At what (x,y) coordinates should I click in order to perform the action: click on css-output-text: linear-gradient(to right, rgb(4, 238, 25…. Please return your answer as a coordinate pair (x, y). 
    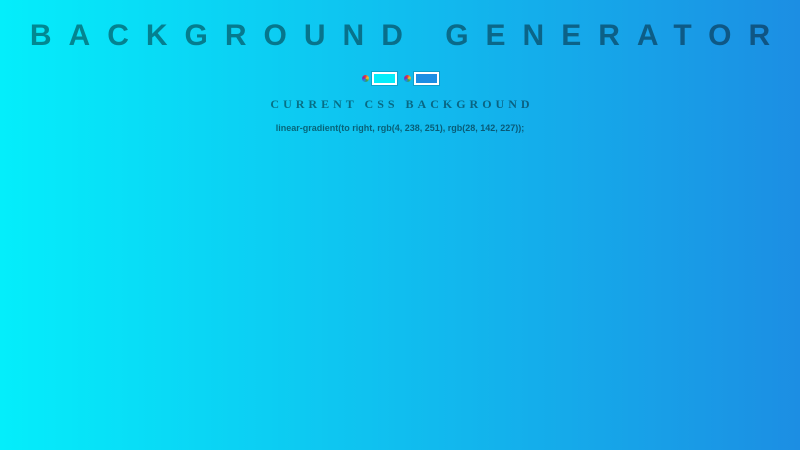
    Looking at the image, I should click on (400, 128).